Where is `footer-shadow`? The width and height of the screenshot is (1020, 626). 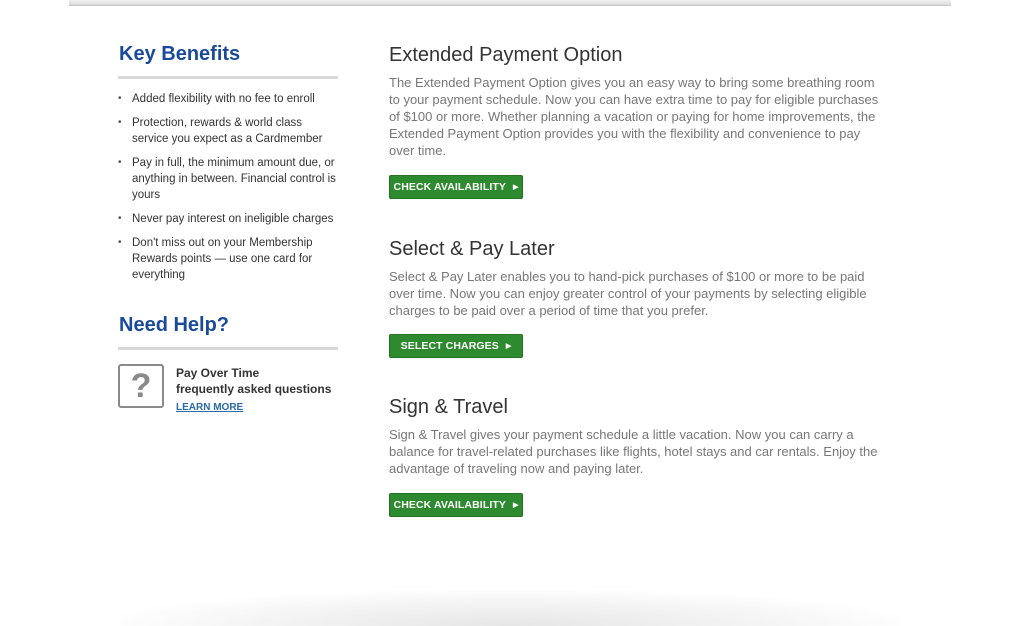
footer-shadow is located at coordinates (510, 608).